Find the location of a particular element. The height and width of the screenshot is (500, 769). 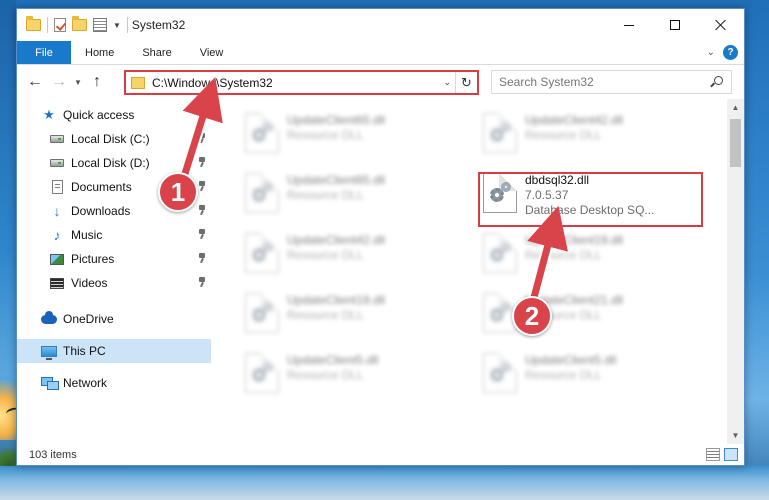

nav-item-videos: Videos is located at coordinates (114, 283).